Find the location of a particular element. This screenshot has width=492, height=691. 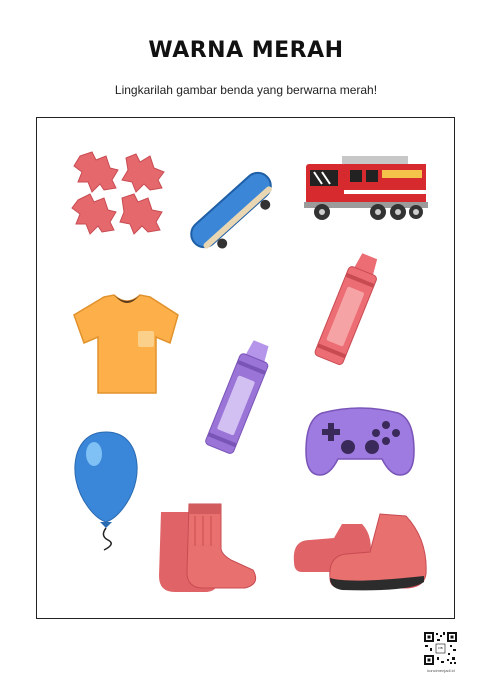

qr-code-image: DB is located at coordinates (440, 648).